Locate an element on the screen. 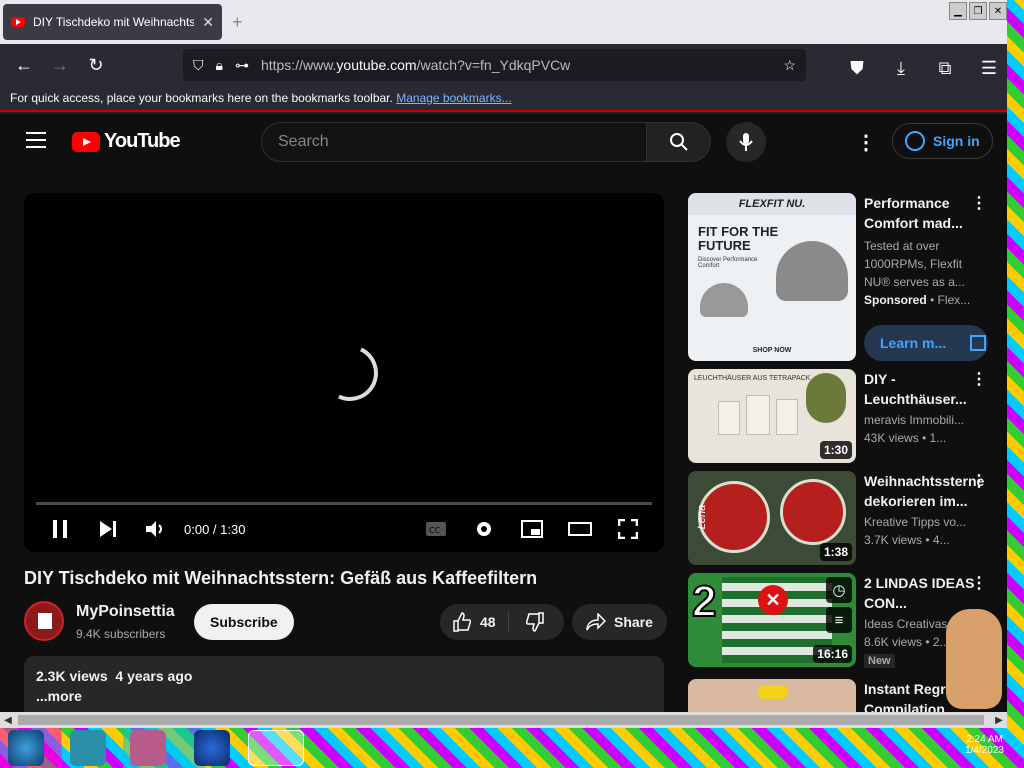 This screenshot has width=1024, height=768. house-lantern-image is located at coordinates (787, 417).